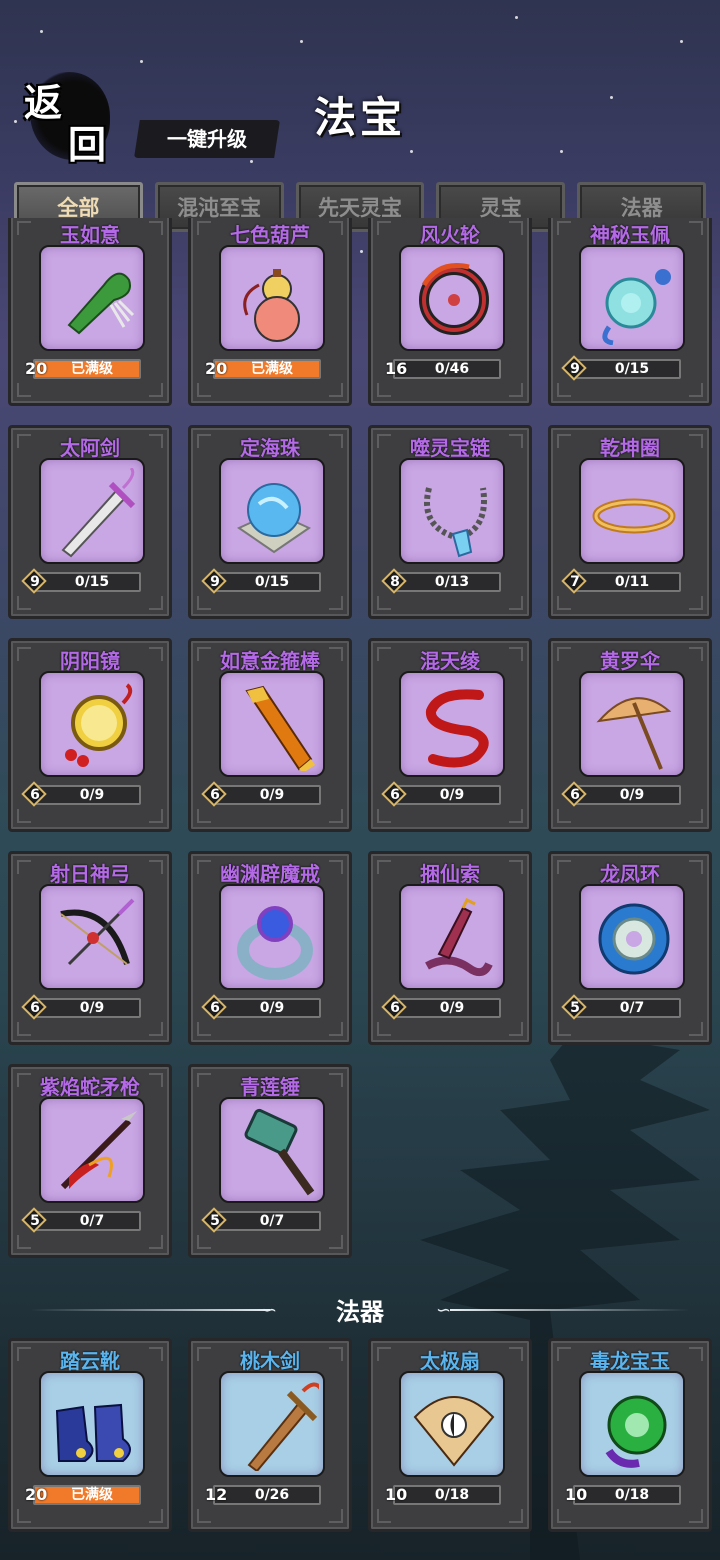 The width and height of the screenshot is (720, 1560). What do you see at coordinates (394, 581) in the screenshot?
I see `level-badge: 8` at bounding box center [394, 581].